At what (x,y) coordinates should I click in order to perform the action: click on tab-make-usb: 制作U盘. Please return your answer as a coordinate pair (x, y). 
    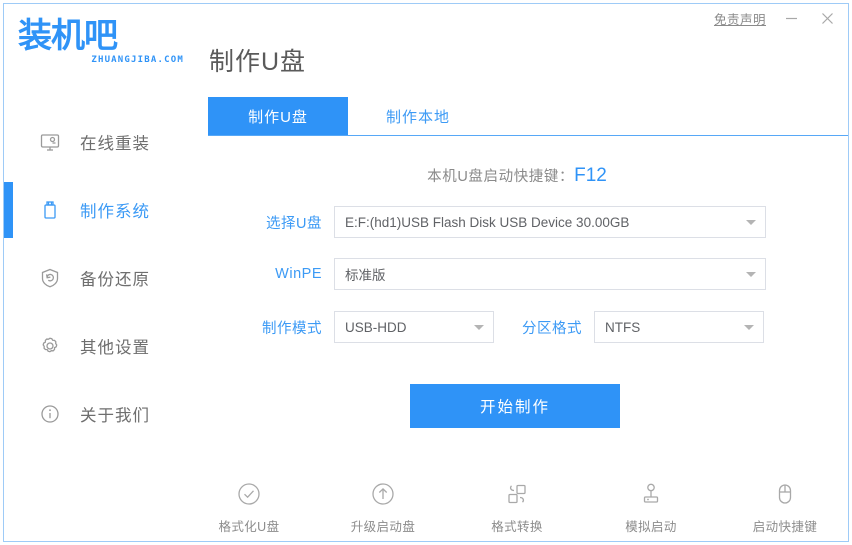
    Looking at the image, I should click on (278, 116).